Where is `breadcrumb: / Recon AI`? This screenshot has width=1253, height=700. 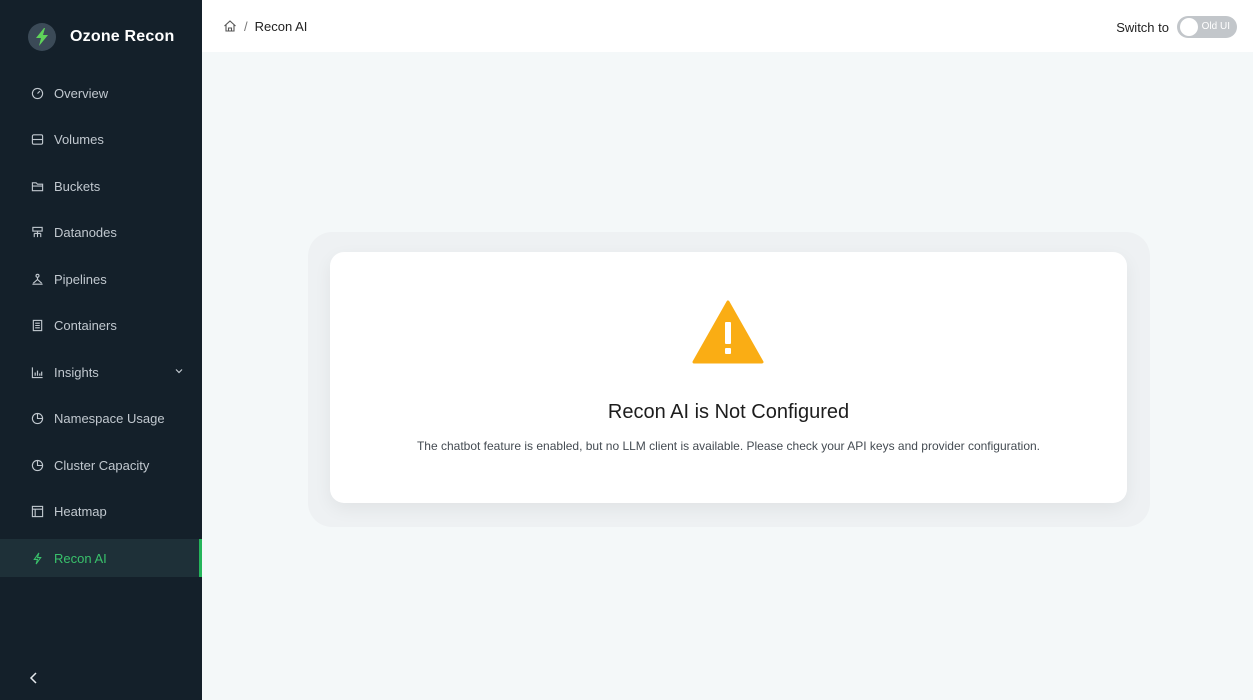 breadcrumb: / Recon AI is located at coordinates (265, 26).